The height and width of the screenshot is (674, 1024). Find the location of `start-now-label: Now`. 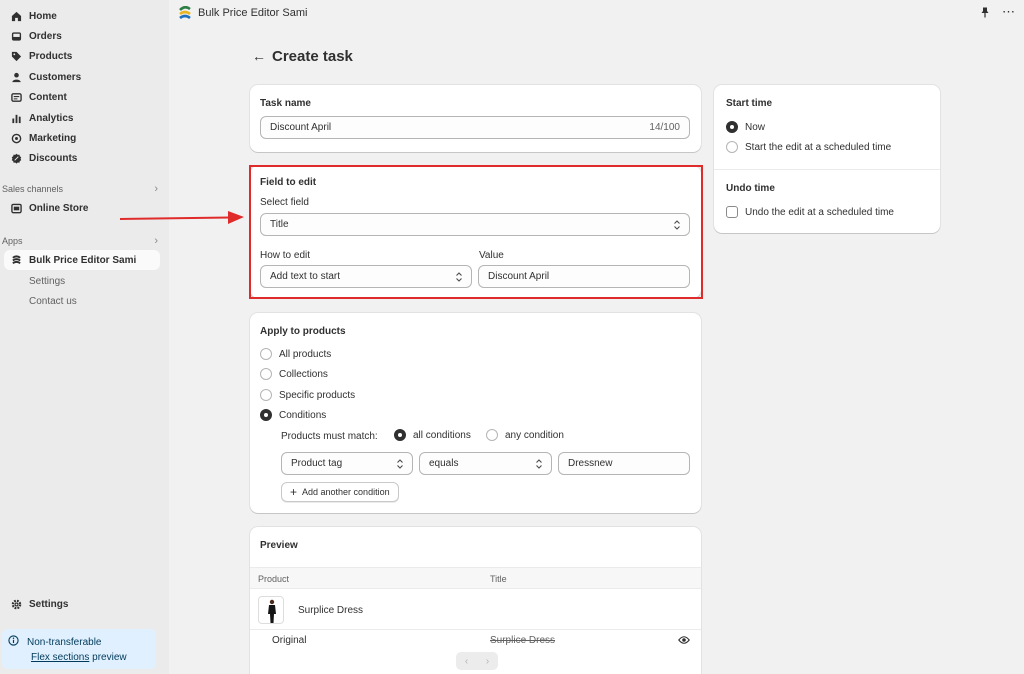

start-now-label: Now is located at coordinates (755, 127).